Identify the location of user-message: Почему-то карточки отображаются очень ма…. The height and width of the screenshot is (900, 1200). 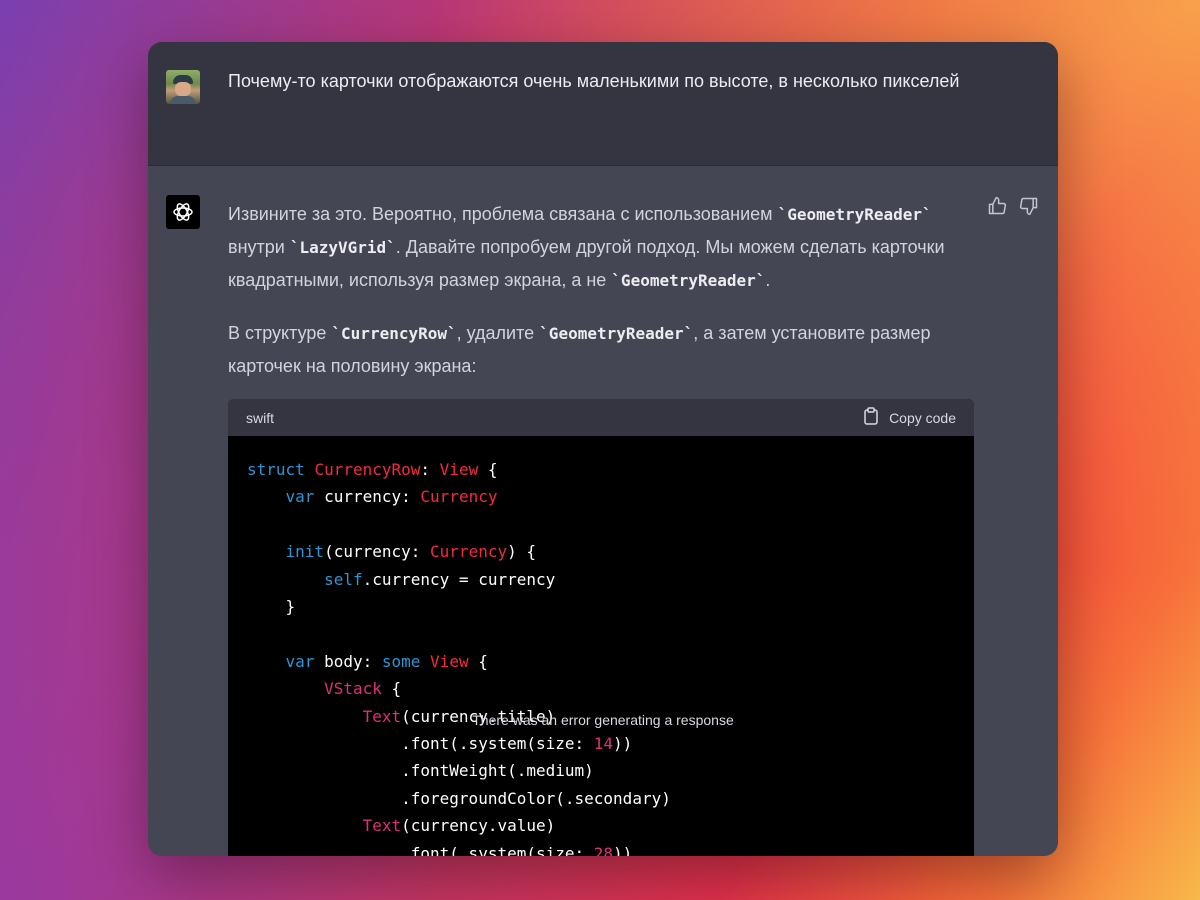
(603, 104).